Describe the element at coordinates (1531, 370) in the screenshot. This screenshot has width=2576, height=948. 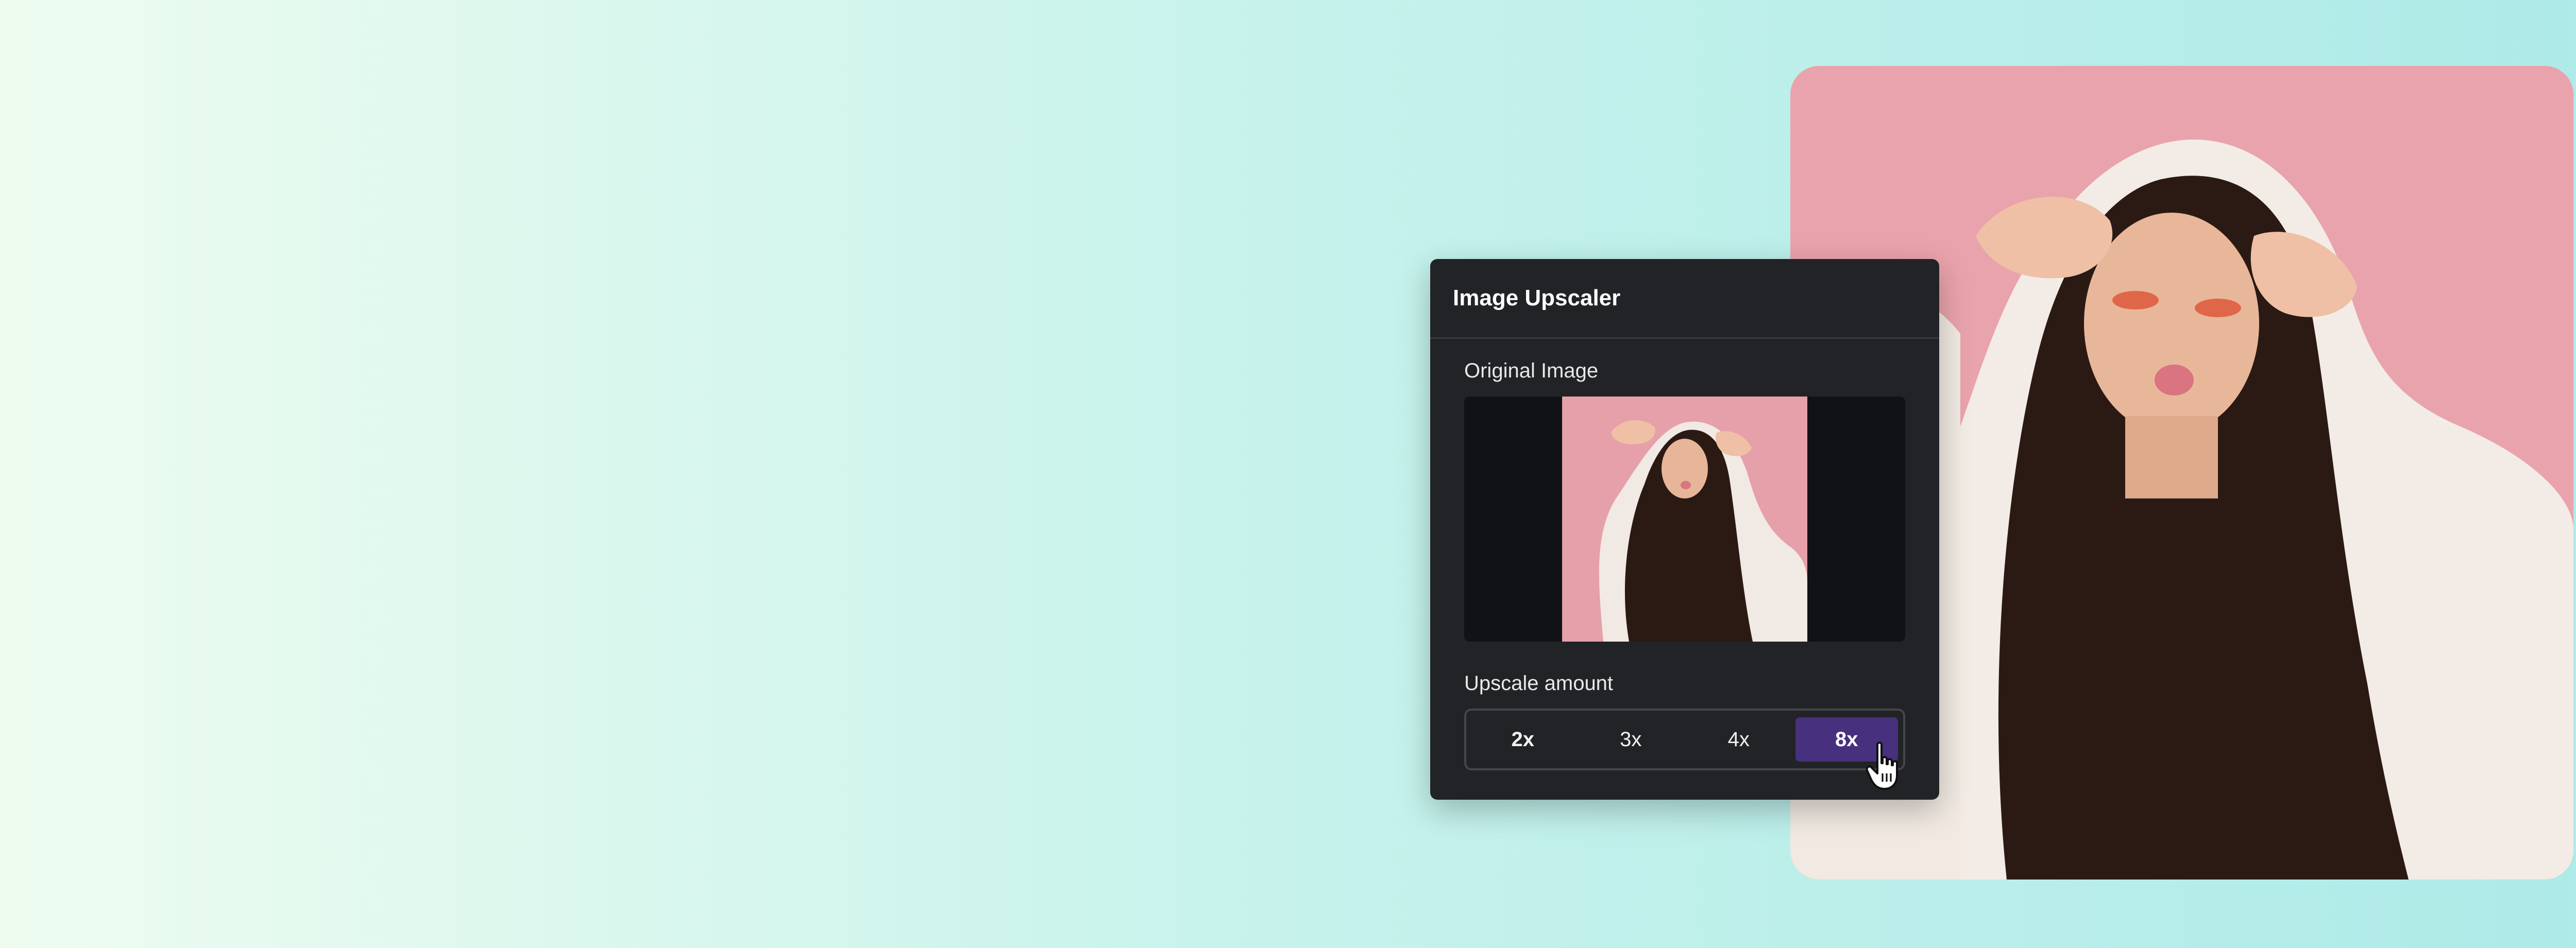
I see `original-image-label: Original Image` at that location.